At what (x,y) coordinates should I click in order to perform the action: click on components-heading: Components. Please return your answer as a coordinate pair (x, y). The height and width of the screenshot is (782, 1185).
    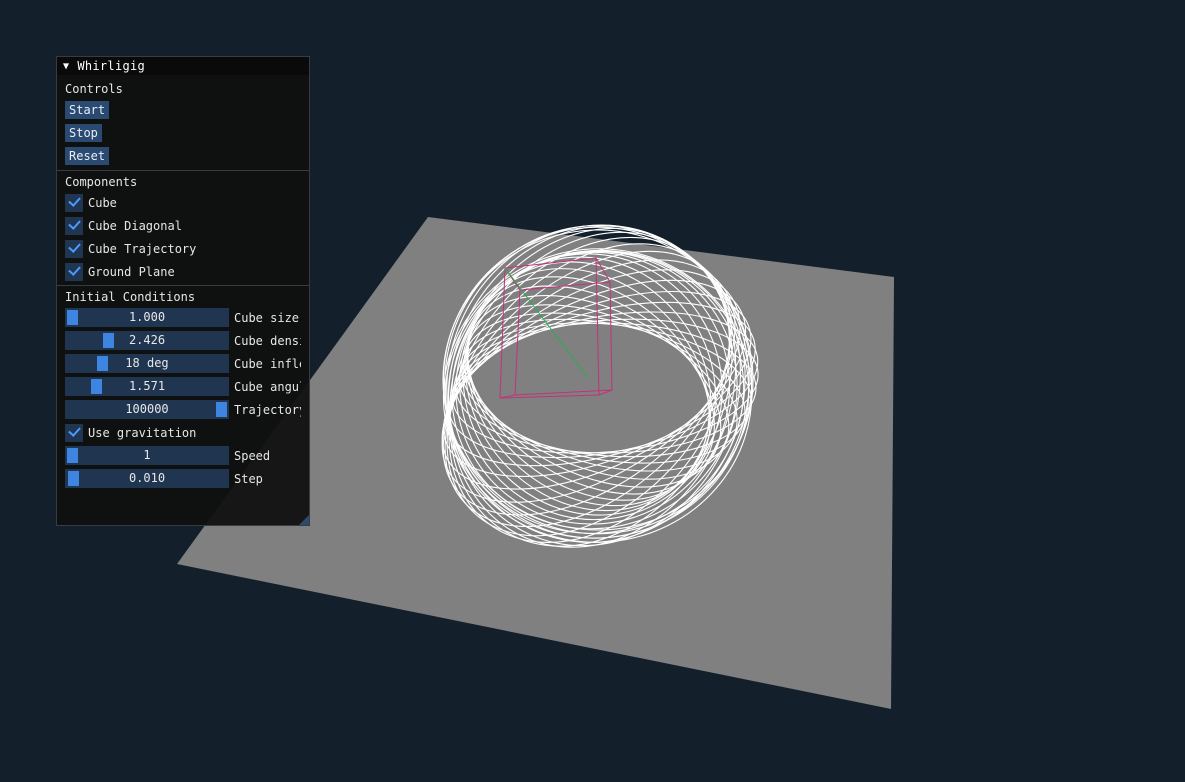
    Looking at the image, I should click on (101, 182).